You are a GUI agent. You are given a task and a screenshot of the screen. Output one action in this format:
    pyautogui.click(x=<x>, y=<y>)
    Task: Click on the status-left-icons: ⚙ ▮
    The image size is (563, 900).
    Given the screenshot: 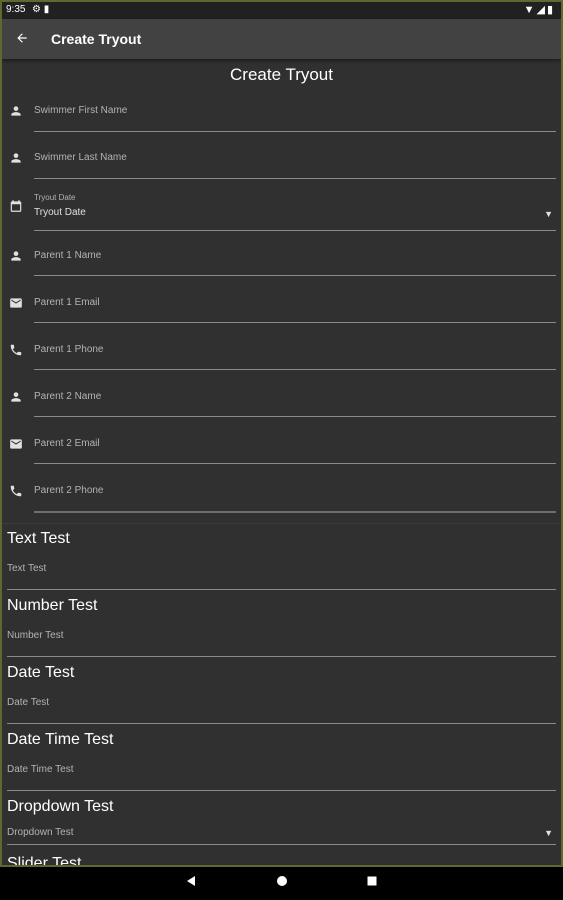 What is the action you would take?
    pyautogui.click(x=40, y=9)
    